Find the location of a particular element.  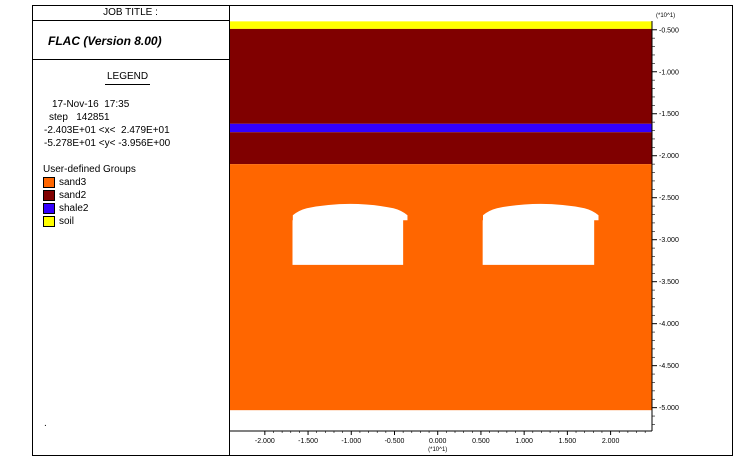

x-axis-multiplier: (*10^1) is located at coordinates (437, 450).